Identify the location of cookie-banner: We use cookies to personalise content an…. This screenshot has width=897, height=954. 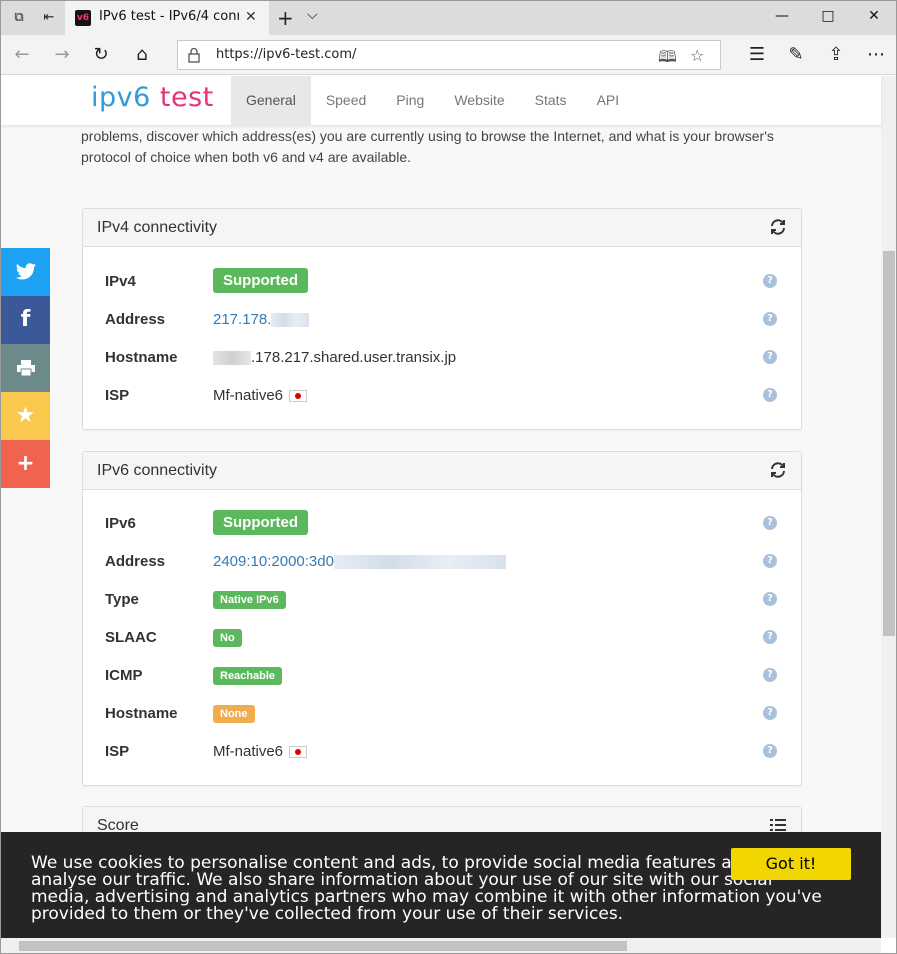
(441, 885).